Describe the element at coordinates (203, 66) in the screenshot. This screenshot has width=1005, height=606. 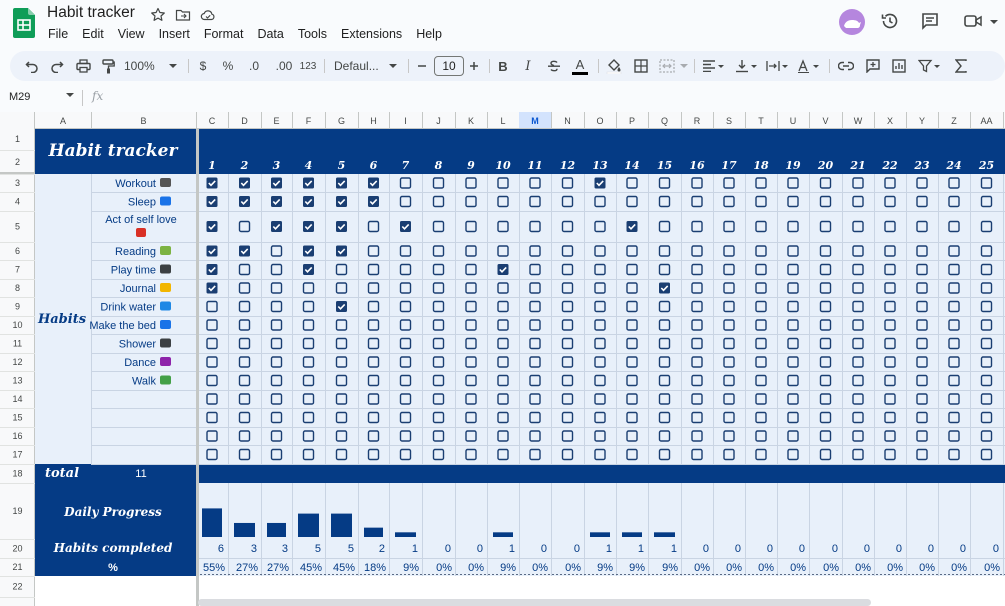
I see `currency-format-button: $` at that location.